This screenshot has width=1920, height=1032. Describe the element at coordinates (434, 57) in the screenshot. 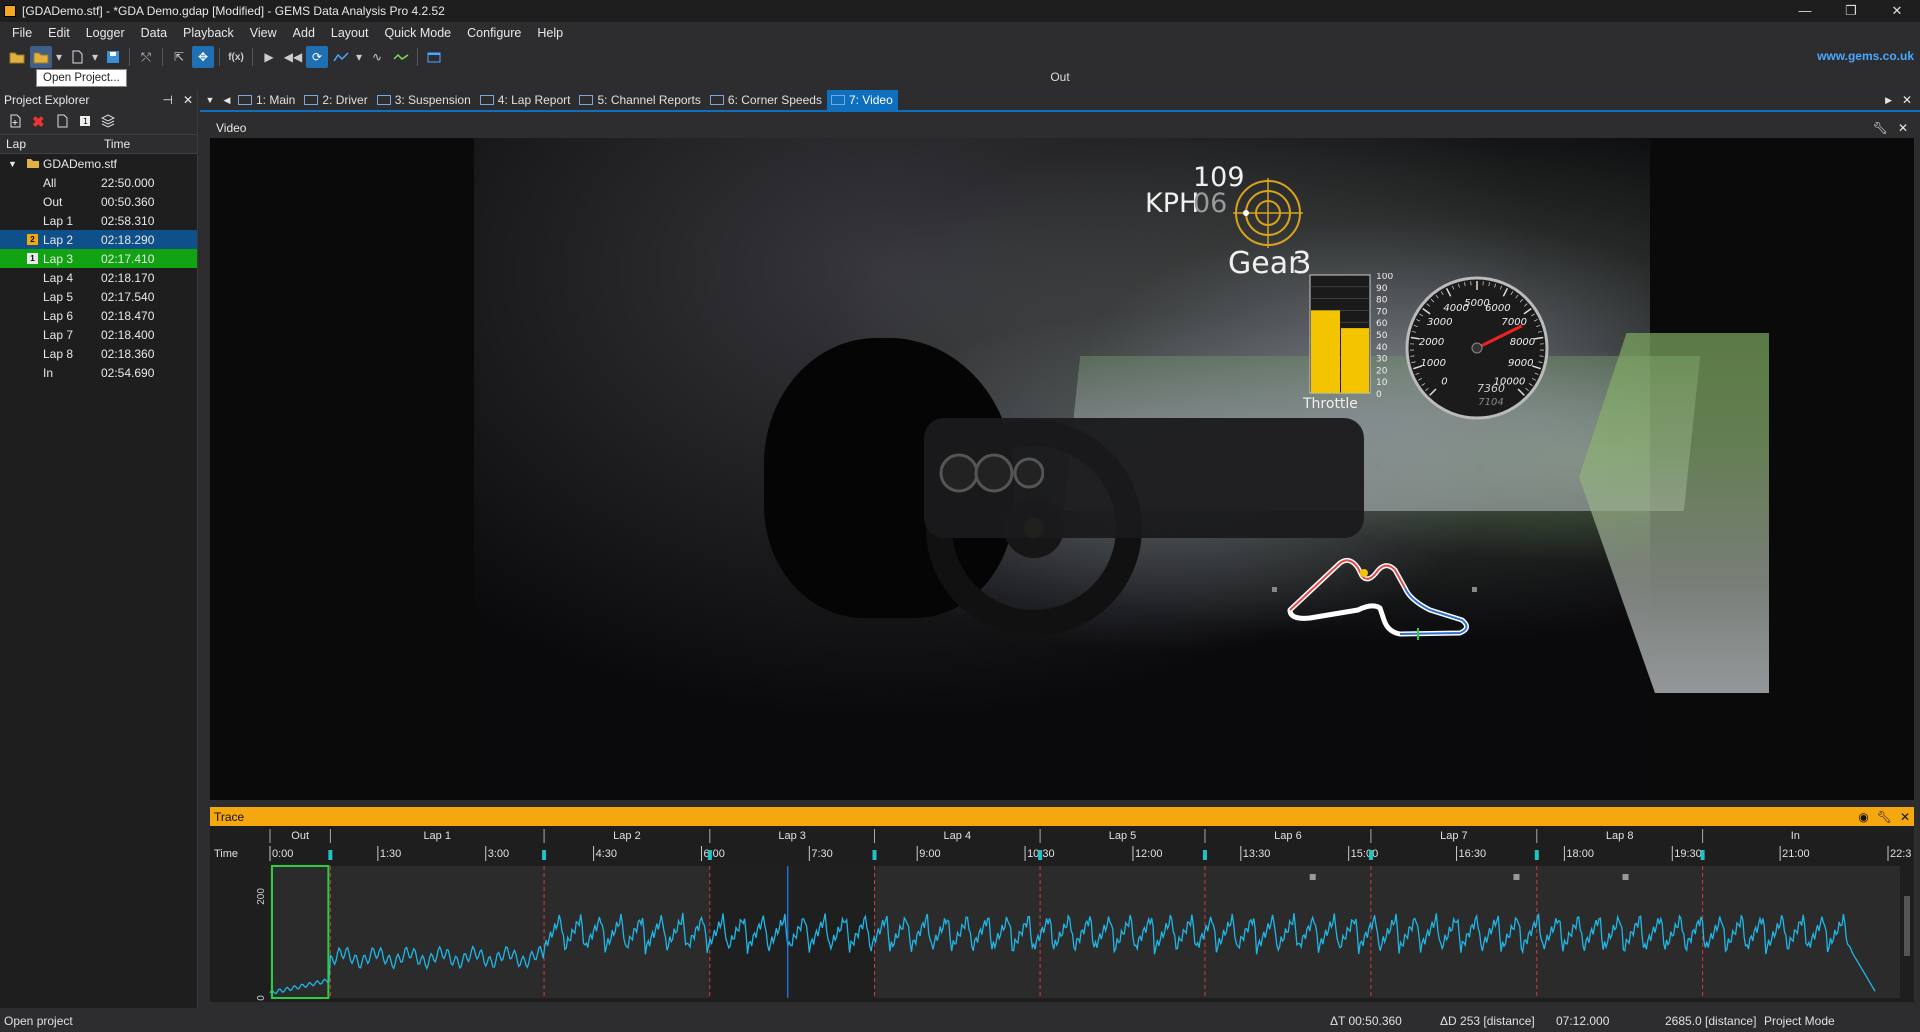

I see `window-icon` at that location.